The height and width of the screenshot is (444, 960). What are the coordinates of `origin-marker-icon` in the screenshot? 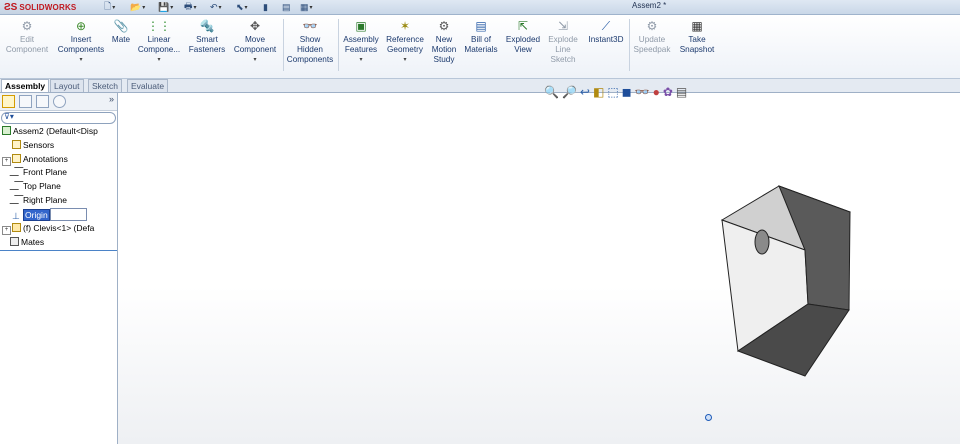 It's located at (708, 417).